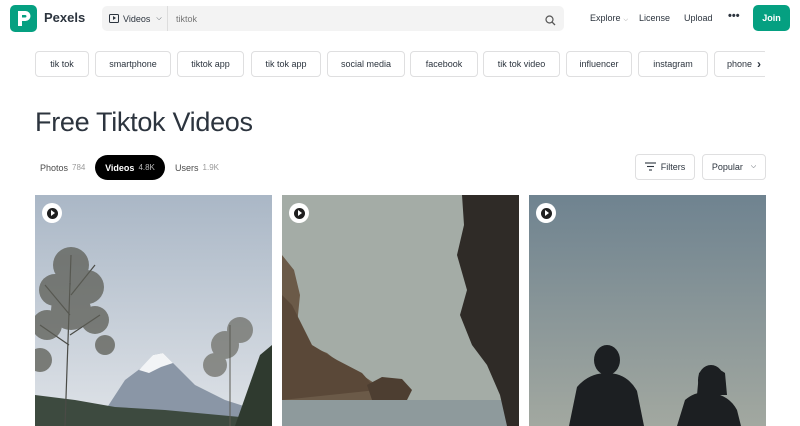 This screenshot has height=426, width=800. I want to click on tab-videos: Videos 4.8K, so click(130, 167).